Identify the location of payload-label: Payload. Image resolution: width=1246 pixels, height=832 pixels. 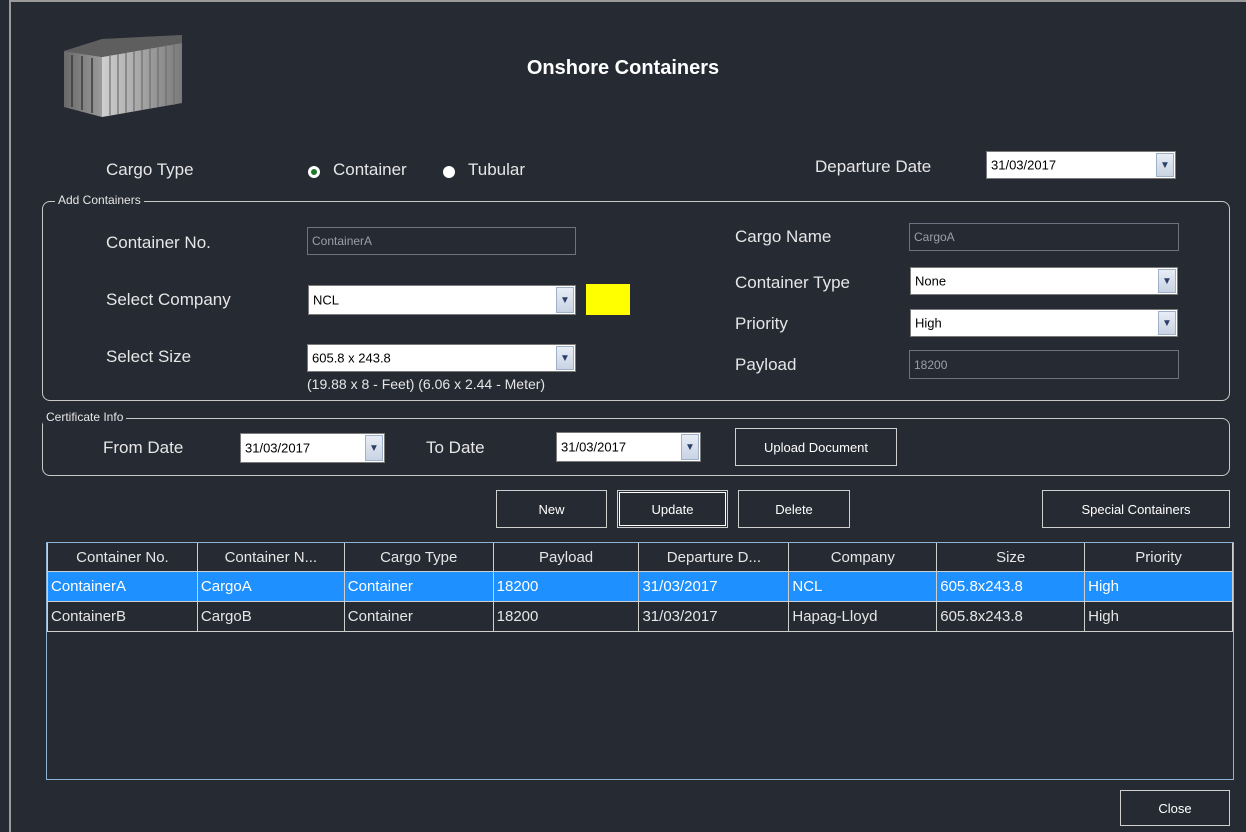
(766, 364).